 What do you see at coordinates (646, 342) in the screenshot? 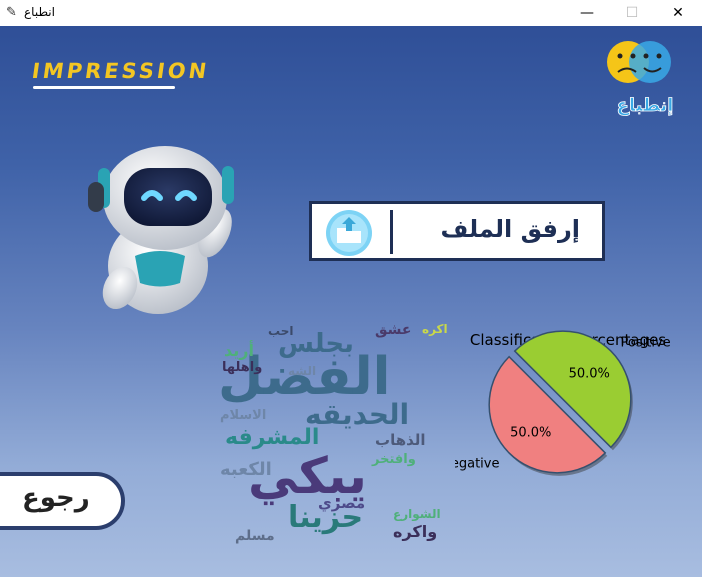
I see `pie-category-label: Positive` at bounding box center [646, 342].